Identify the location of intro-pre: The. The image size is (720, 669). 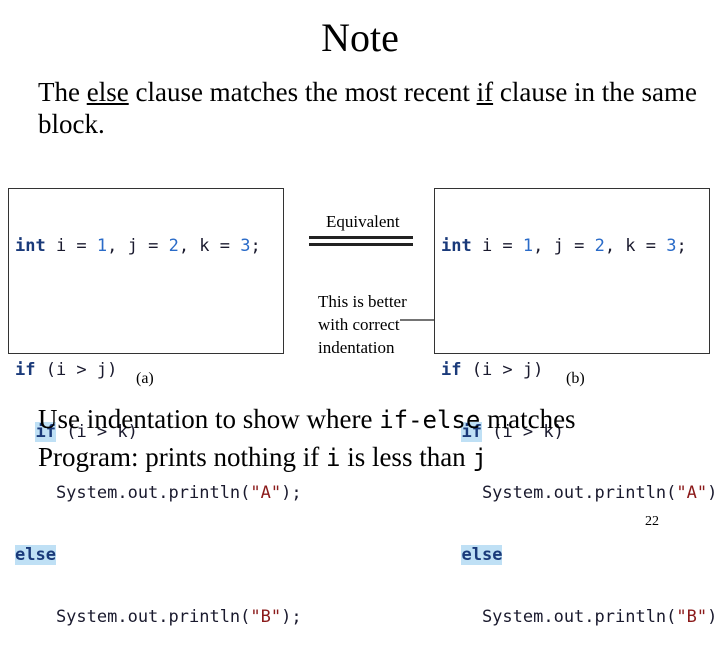
(62, 92).